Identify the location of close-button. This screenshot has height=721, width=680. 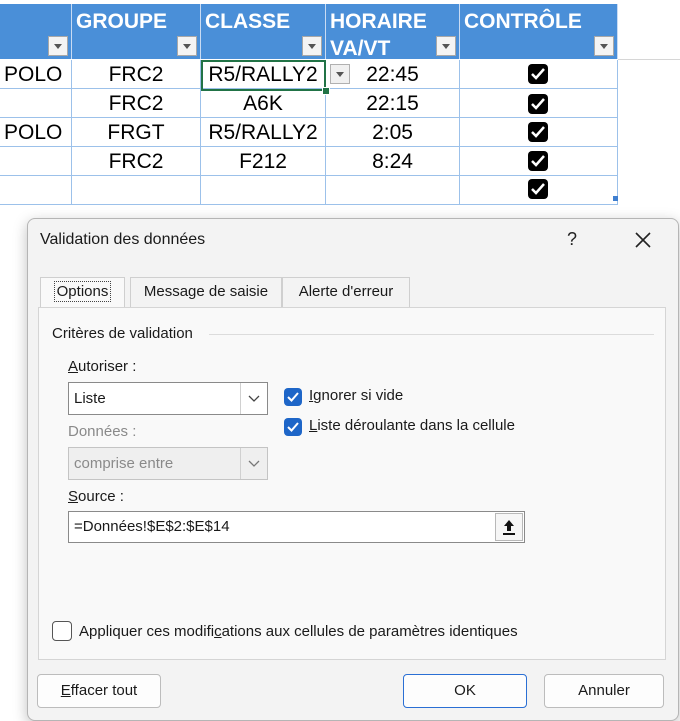
(643, 240).